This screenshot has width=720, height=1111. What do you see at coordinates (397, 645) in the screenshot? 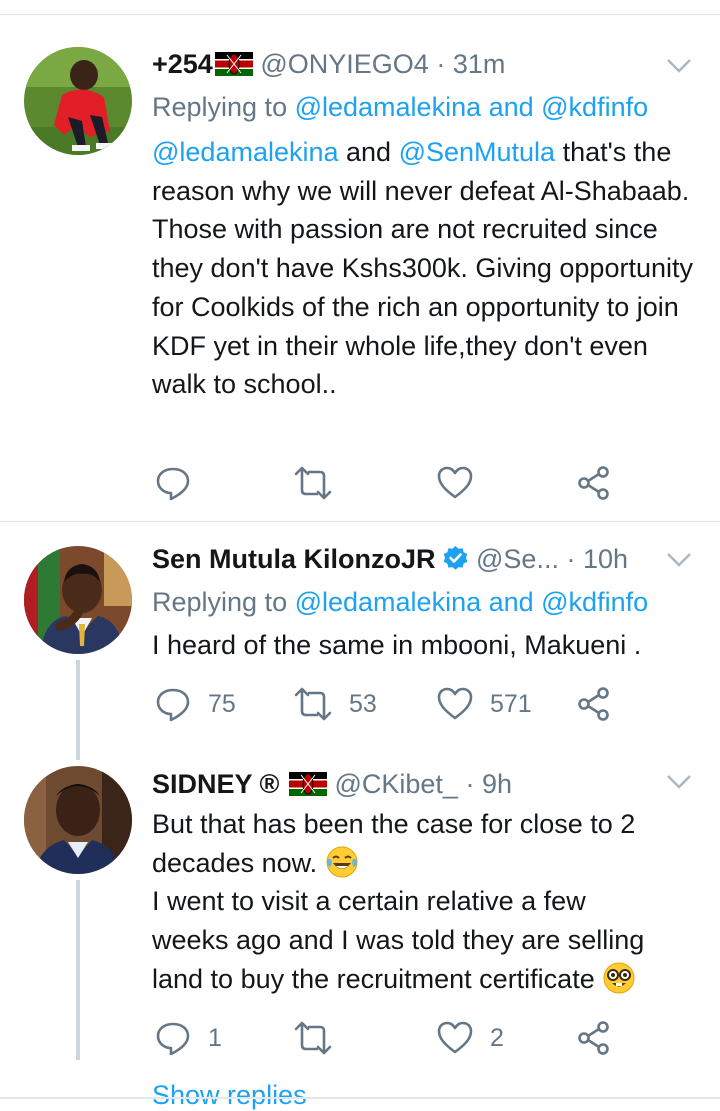
I see `tweet-text: I heard of the same in mbooni, Makueni .` at bounding box center [397, 645].